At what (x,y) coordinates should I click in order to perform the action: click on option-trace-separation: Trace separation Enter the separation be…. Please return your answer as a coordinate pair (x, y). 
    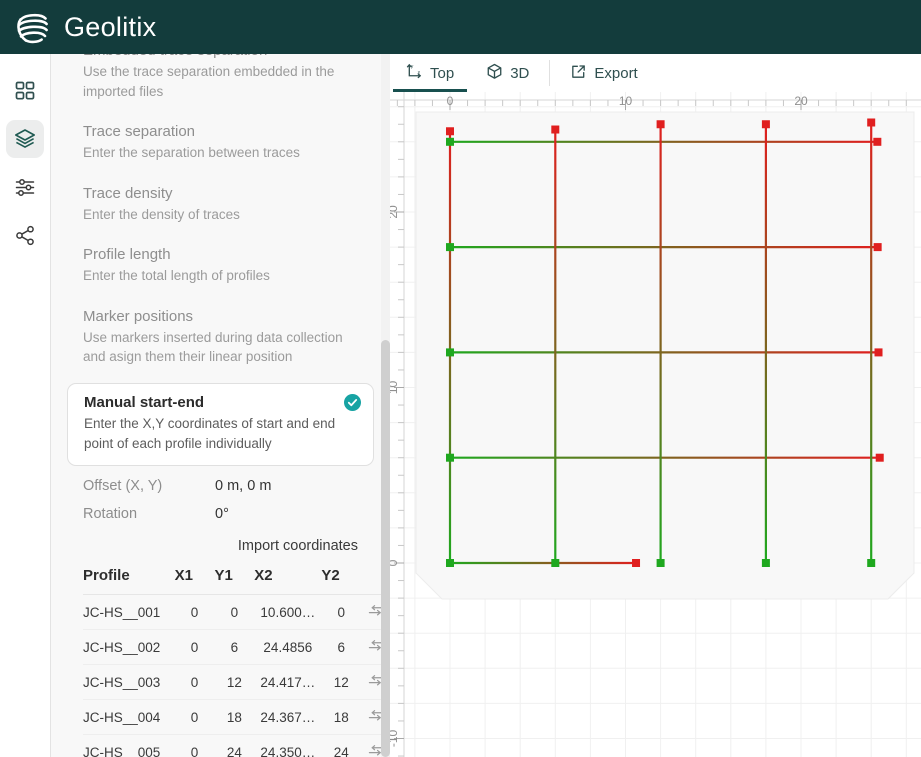
    Looking at the image, I should click on (220, 144).